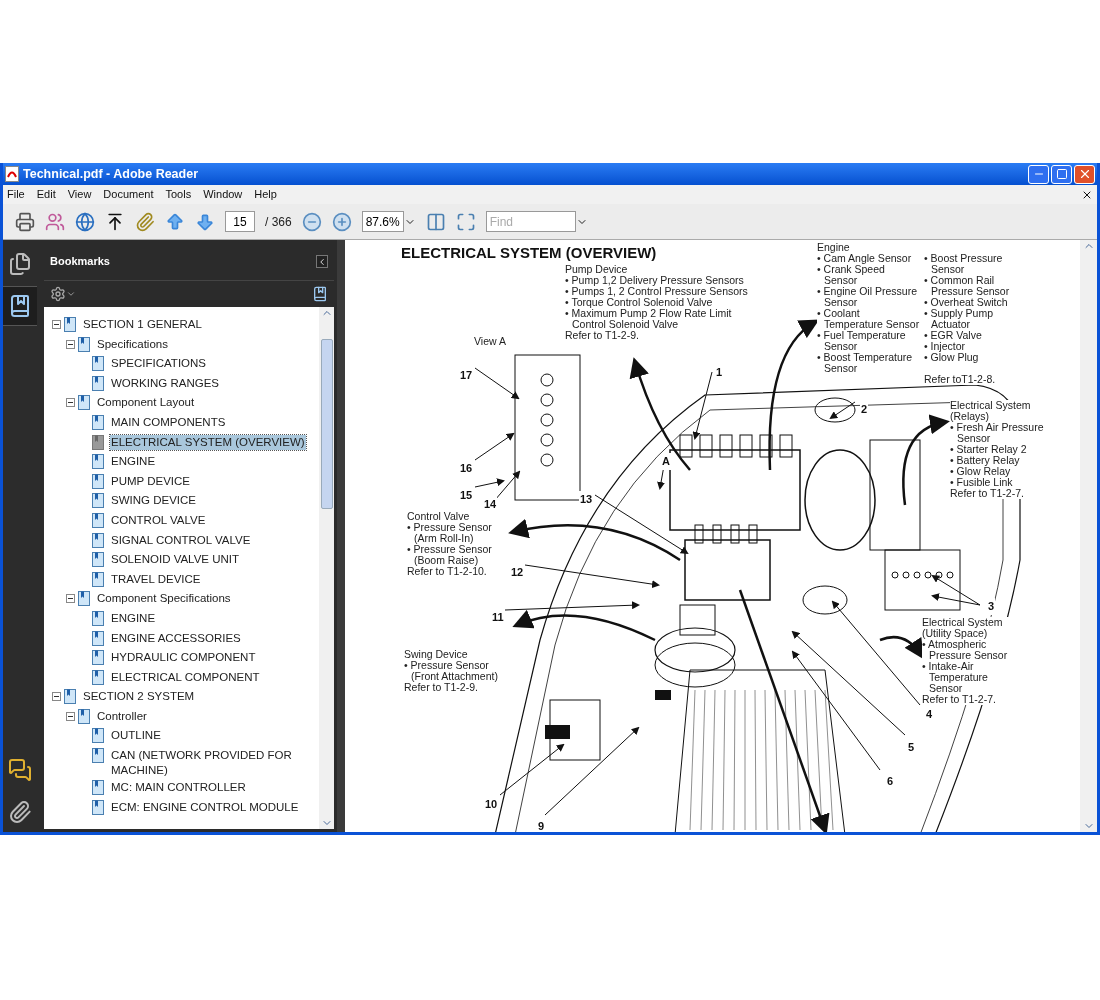 The height and width of the screenshot is (1000, 1100). What do you see at coordinates (151, 481) in the screenshot?
I see `bookmark-item: PUMP DEVICE` at bounding box center [151, 481].